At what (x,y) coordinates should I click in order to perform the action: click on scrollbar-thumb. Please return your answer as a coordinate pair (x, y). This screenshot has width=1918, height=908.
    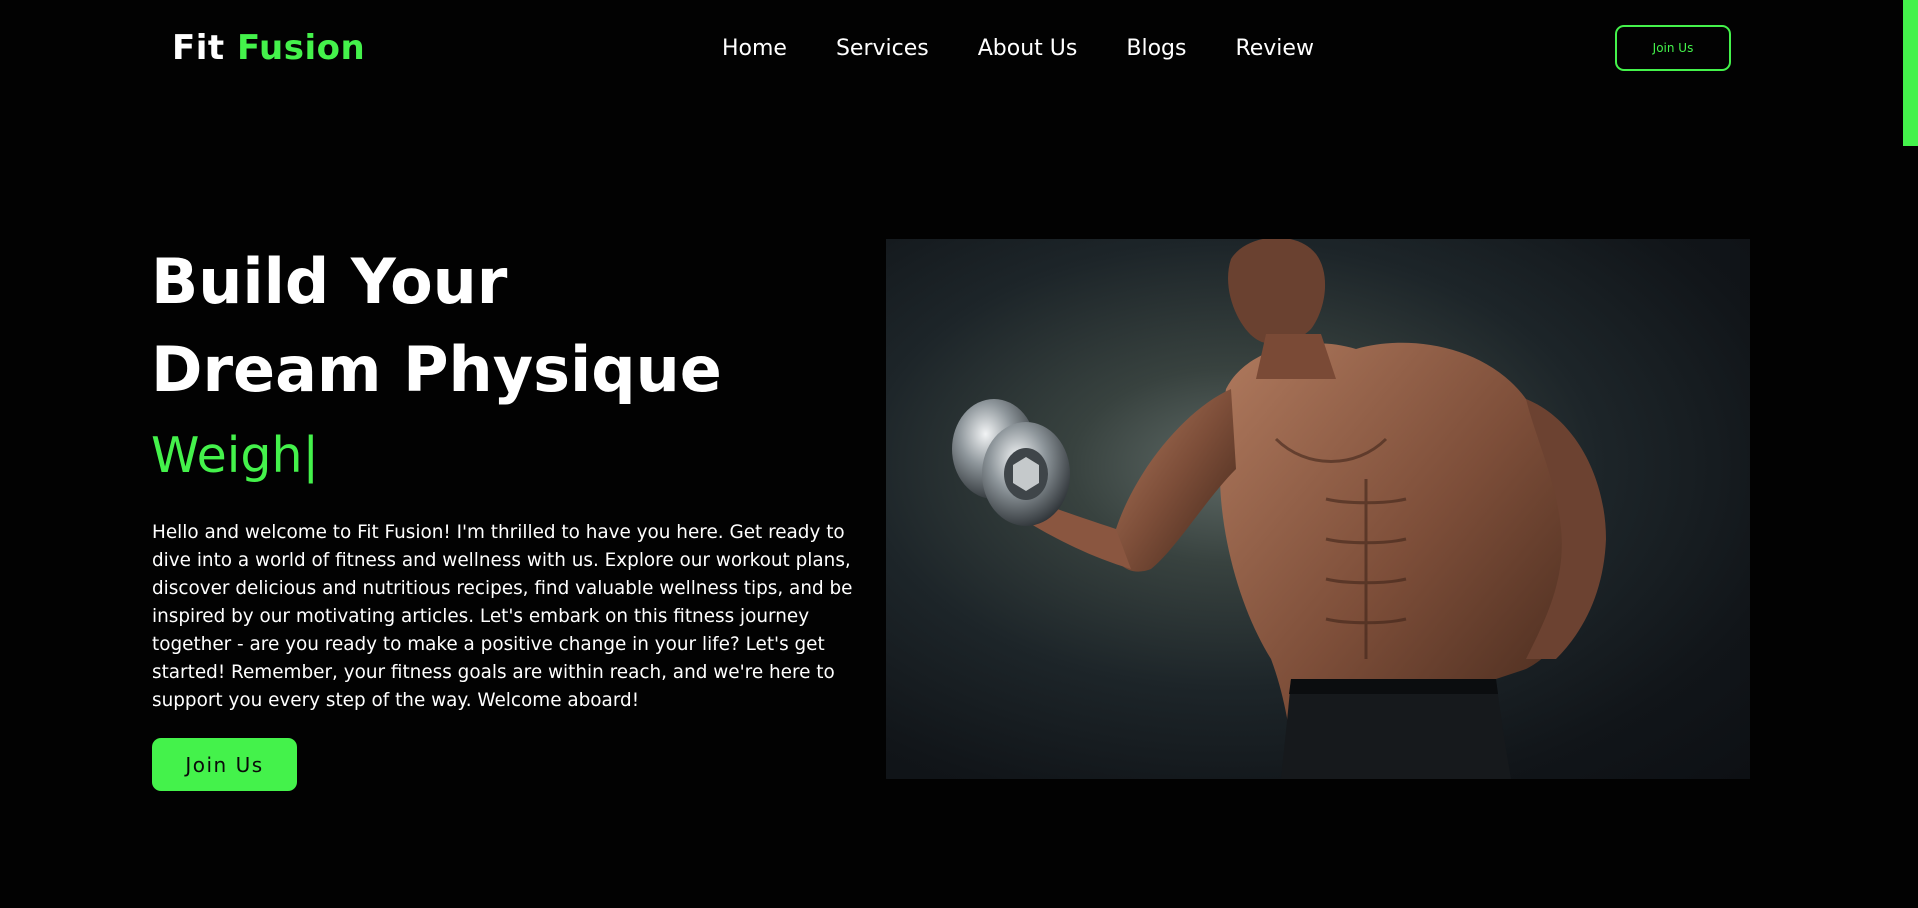
    Looking at the image, I should click on (1910, 73).